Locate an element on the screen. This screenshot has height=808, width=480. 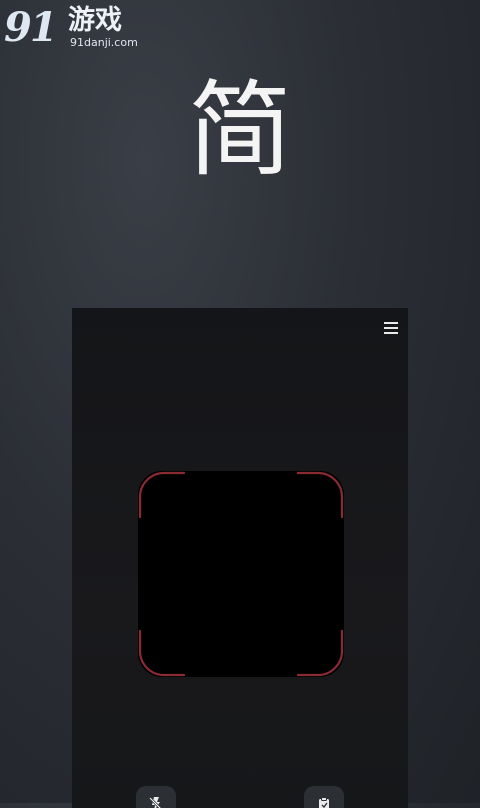
clipboard-button is located at coordinates (324, 797).